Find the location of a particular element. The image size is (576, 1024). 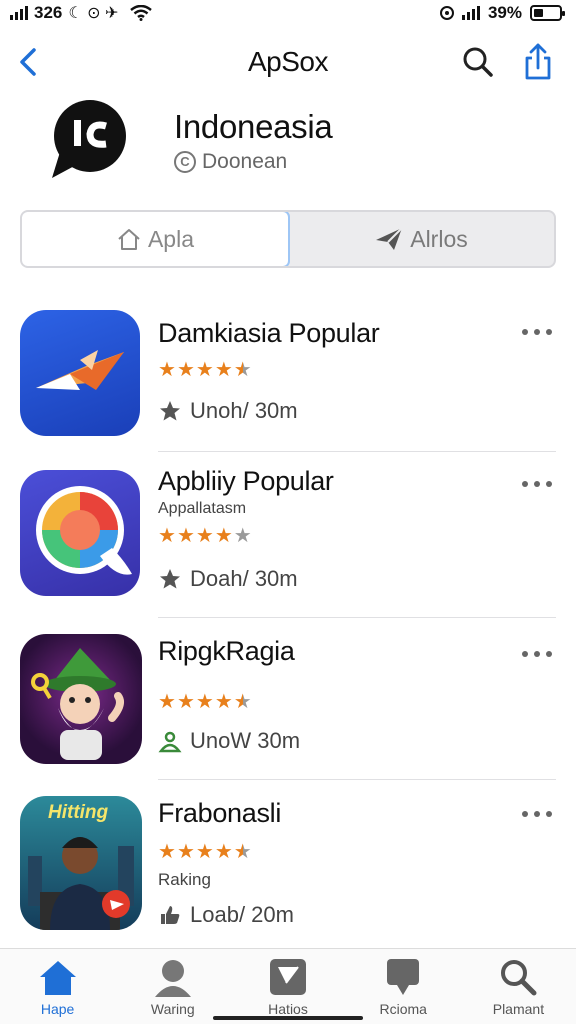

app-meta-text: UnoW 30m is located at coordinates (245, 740).